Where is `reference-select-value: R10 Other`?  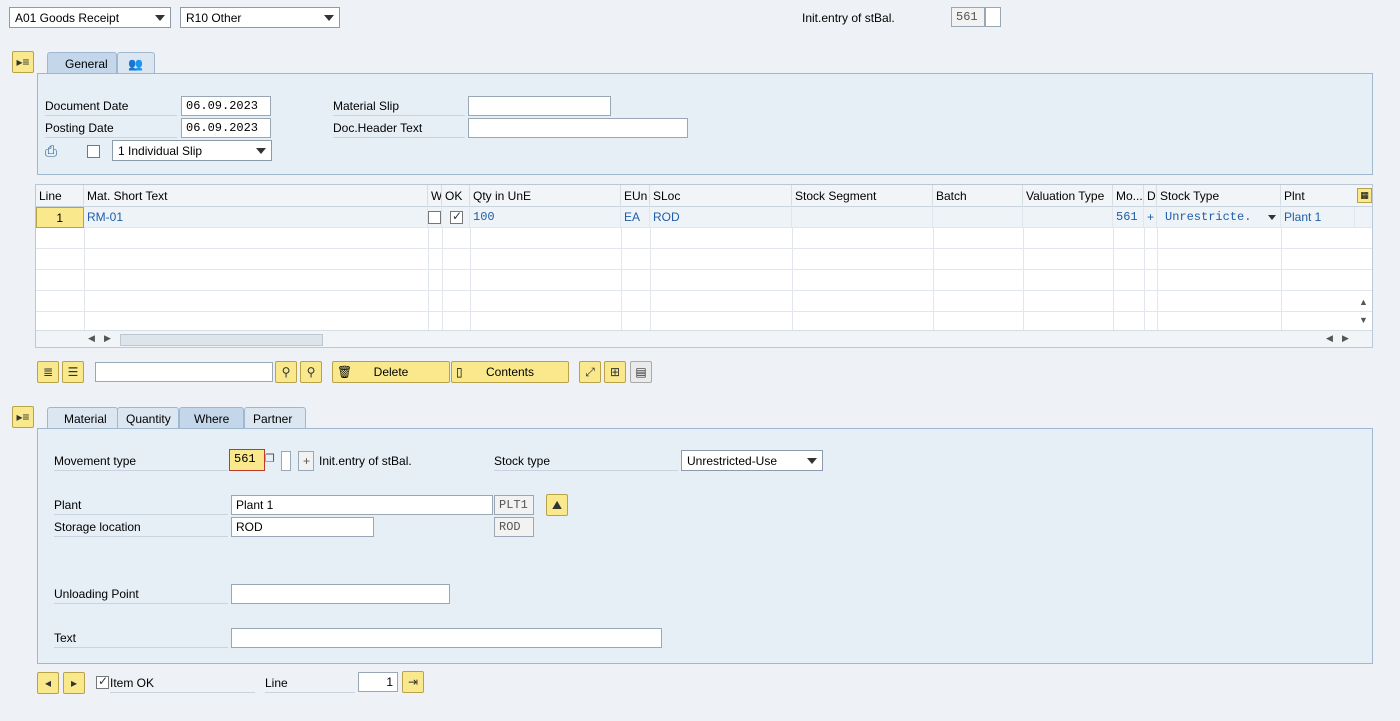 reference-select-value: R10 Other is located at coordinates (214, 18).